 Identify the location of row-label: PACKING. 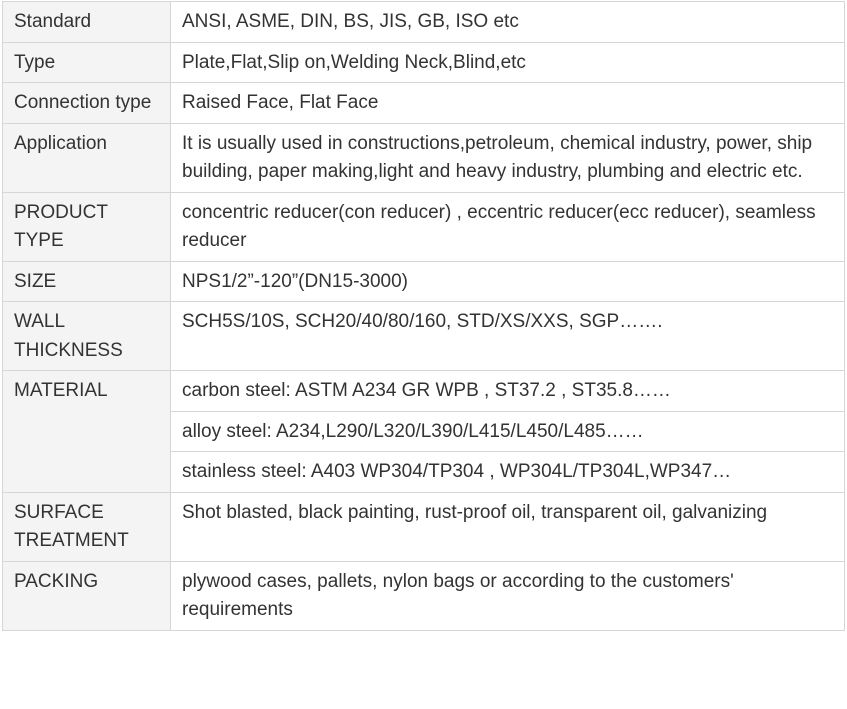
(86, 595).